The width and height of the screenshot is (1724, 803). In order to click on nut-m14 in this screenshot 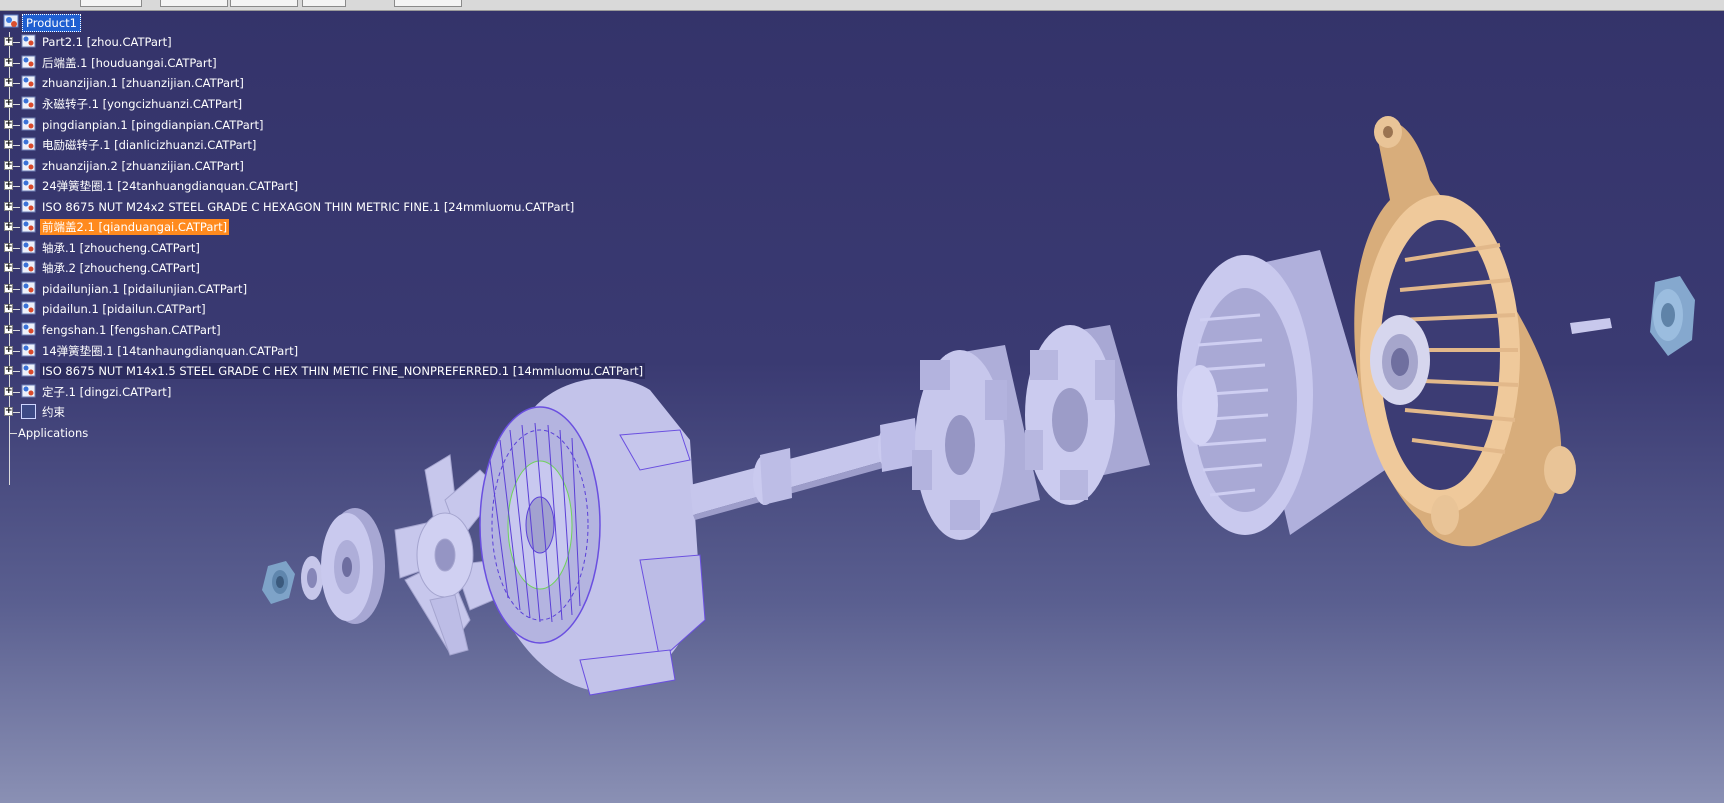, I will do `click(278, 582)`.